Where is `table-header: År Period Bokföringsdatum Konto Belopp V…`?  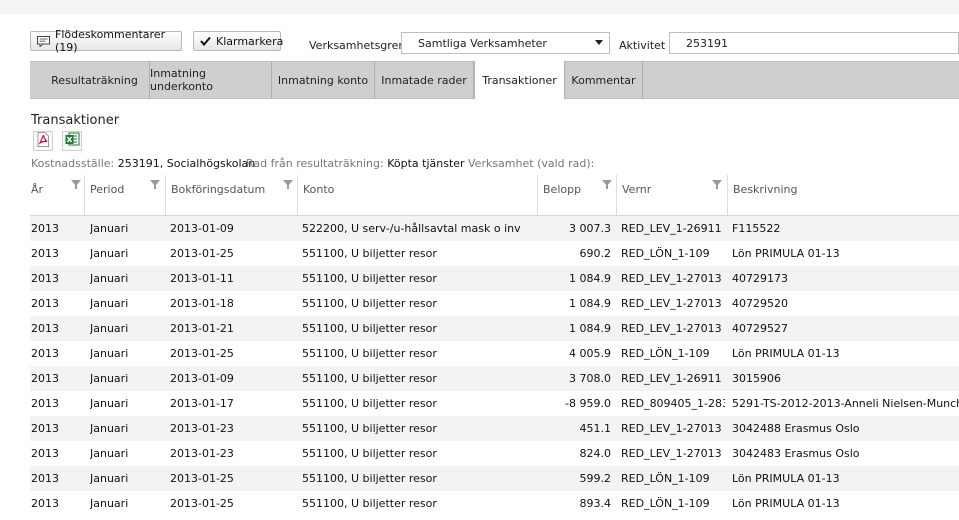 table-header: År Period Bokföringsdatum Konto Belopp V… is located at coordinates (494, 195).